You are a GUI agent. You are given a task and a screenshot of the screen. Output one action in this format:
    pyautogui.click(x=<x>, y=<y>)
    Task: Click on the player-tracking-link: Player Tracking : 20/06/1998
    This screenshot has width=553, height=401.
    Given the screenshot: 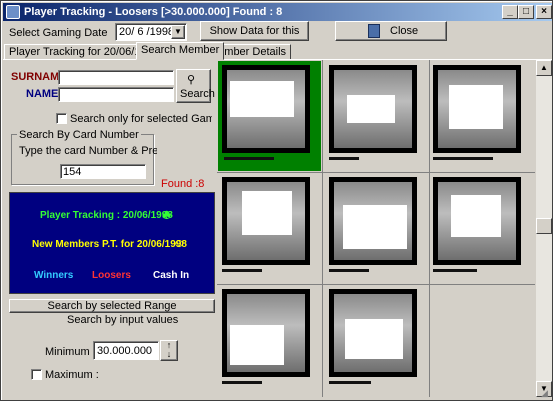 What is the action you would take?
    pyautogui.click(x=106, y=215)
    